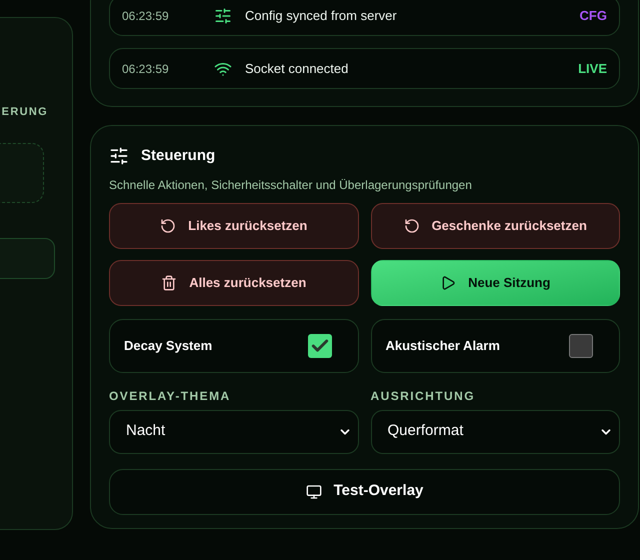 The width and height of the screenshot is (640, 560). Describe the element at coordinates (168, 345) in the screenshot. I see `toggle-label: Decay System` at that location.